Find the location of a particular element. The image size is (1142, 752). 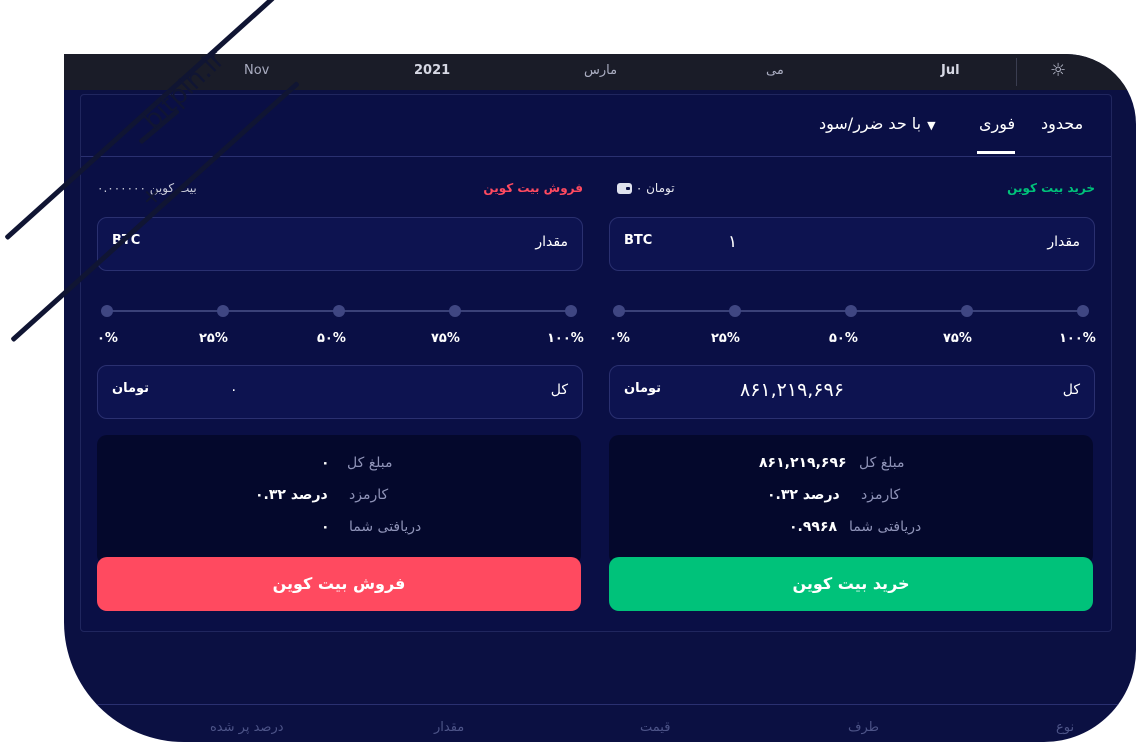

time-label: Nov is located at coordinates (257, 70).